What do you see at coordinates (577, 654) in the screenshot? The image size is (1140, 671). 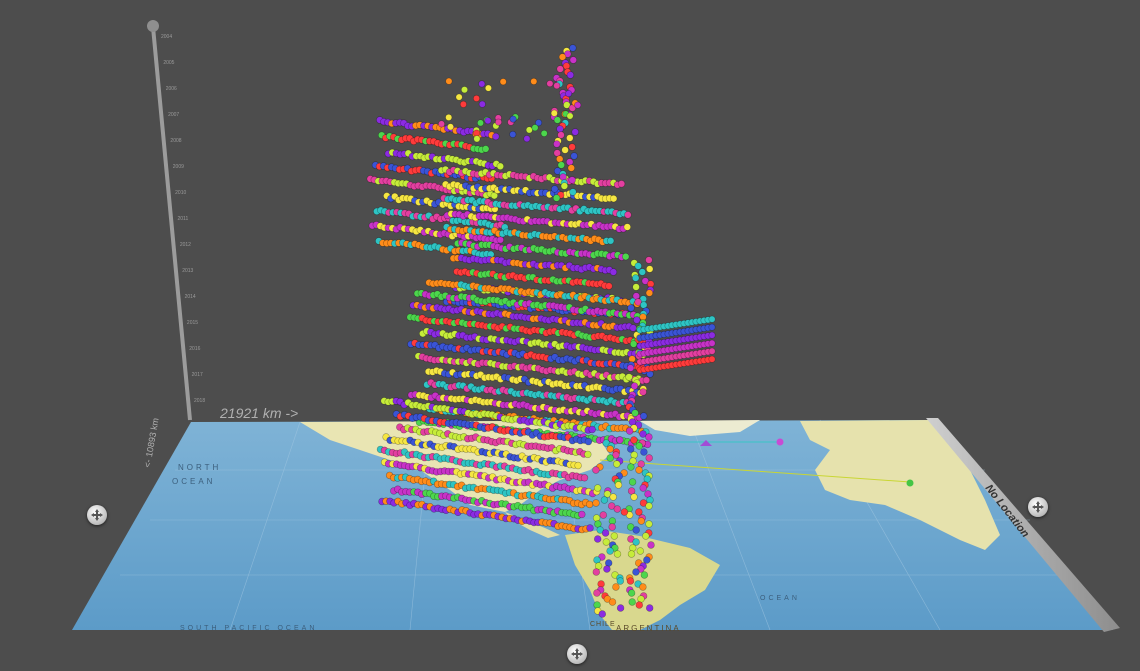 I see `pan-down-button` at bounding box center [577, 654].